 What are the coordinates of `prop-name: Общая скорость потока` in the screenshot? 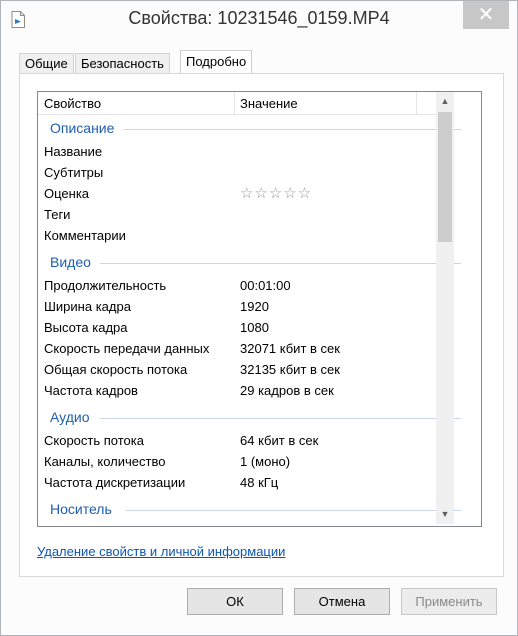 It's located at (115, 369).